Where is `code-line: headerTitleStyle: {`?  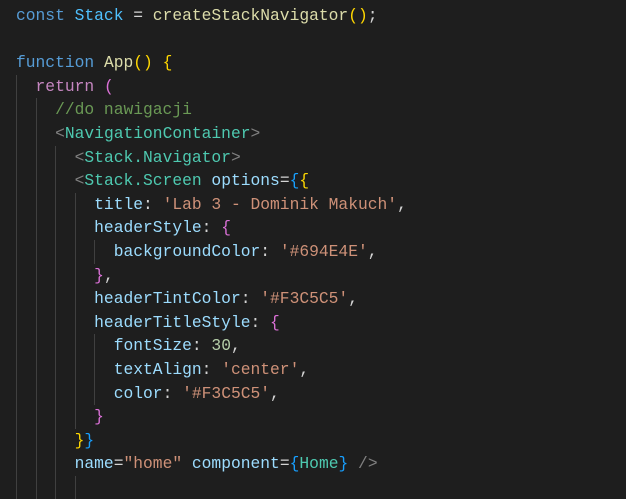 code-line: headerTitleStyle: { is located at coordinates (211, 322).